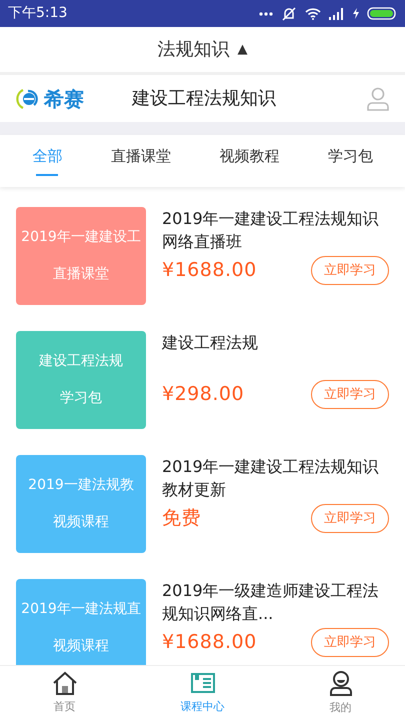 The image size is (405, 720). I want to click on thumbnail-type: 直播课堂, so click(81, 274).